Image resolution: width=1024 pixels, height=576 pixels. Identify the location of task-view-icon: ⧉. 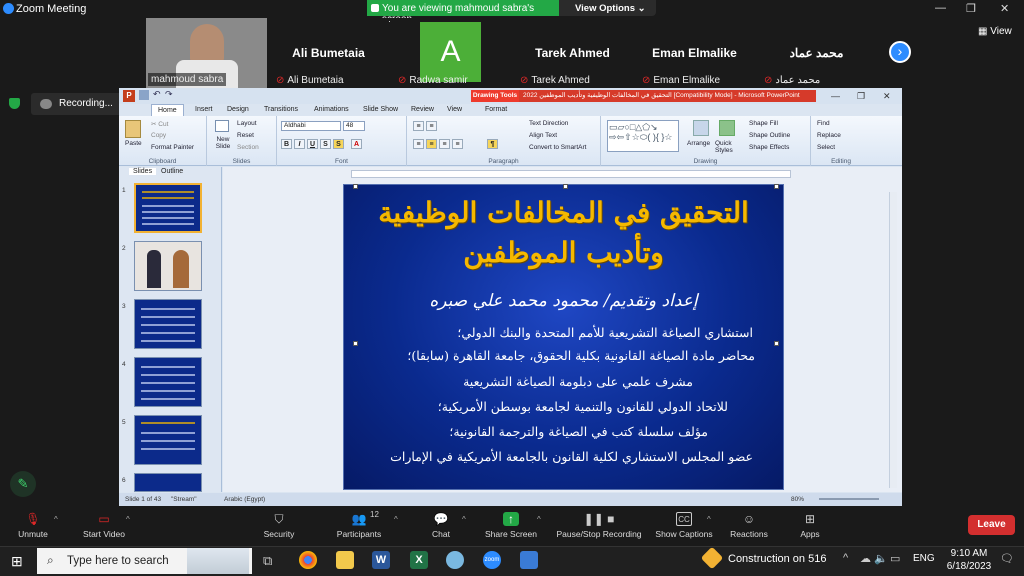
(267, 561).